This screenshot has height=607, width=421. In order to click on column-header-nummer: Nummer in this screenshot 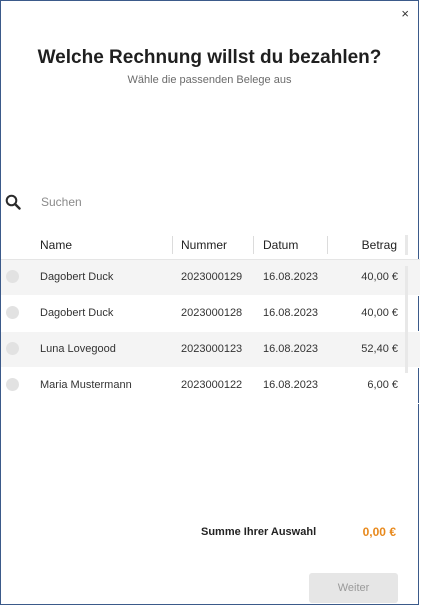, I will do `click(204, 245)`.